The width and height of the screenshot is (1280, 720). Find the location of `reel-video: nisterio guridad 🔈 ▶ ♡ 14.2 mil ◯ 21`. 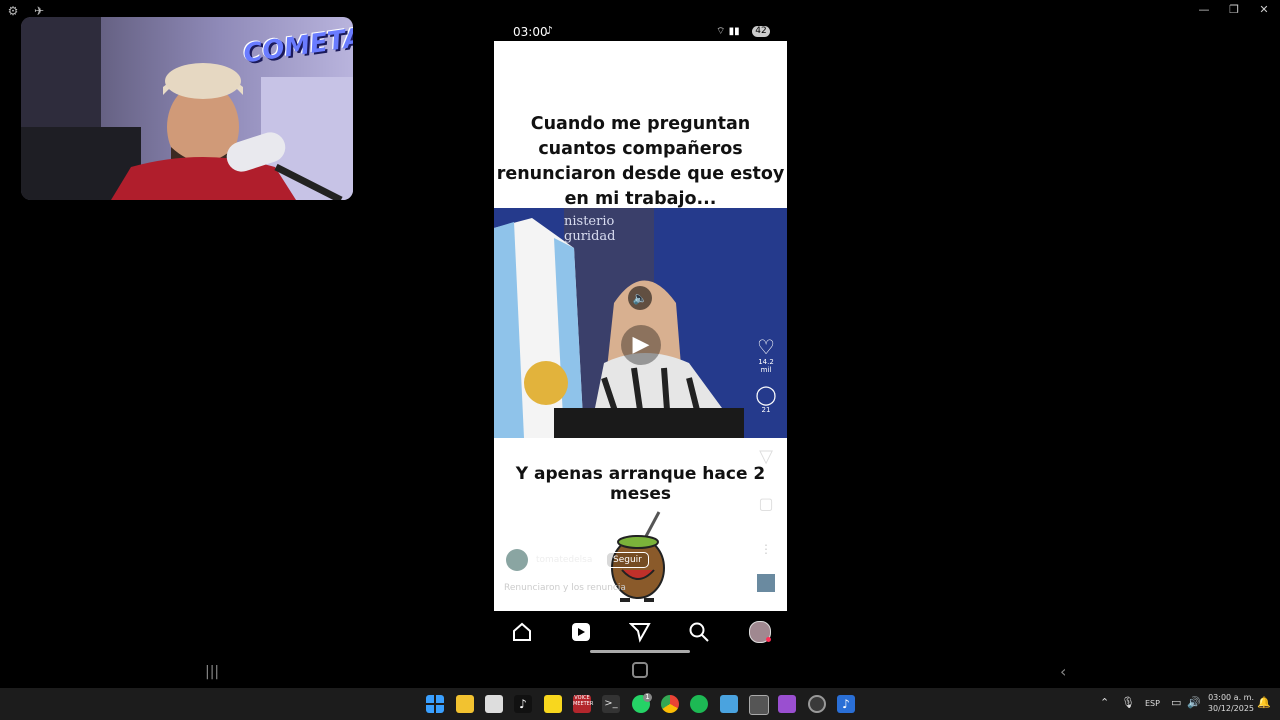

reel-video: nisterio guridad 🔈 ▶ ♡ 14.2 mil ◯ 21 is located at coordinates (640, 323).